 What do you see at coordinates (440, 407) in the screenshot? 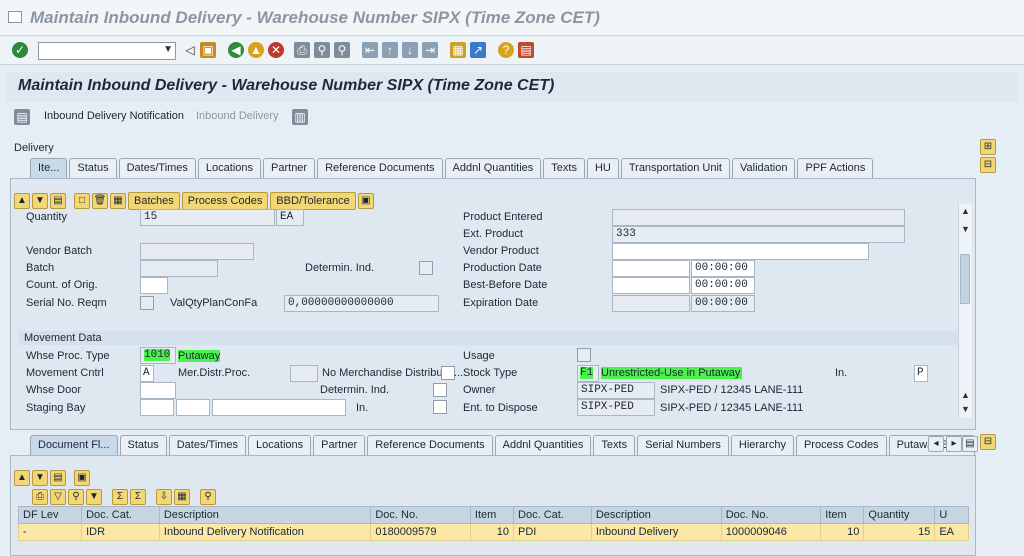
I see `staging-in-checkbox` at bounding box center [440, 407].